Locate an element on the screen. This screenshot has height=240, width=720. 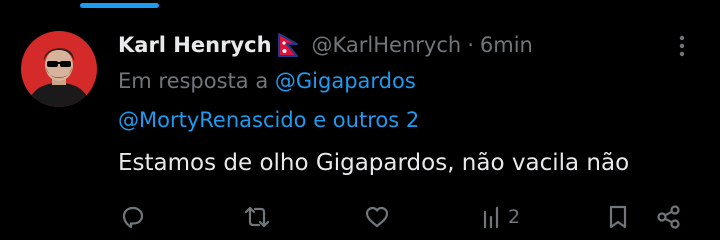
more-options-button is located at coordinates (682, 45).